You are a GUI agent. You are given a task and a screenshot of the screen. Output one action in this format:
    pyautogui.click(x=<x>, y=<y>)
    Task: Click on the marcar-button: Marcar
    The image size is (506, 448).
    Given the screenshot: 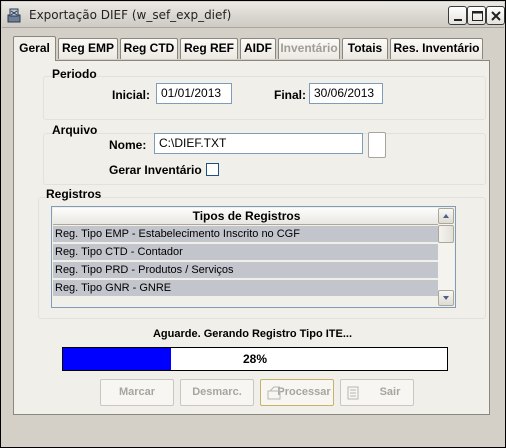 What is the action you would take?
    pyautogui.click(x=137, y=392)
    